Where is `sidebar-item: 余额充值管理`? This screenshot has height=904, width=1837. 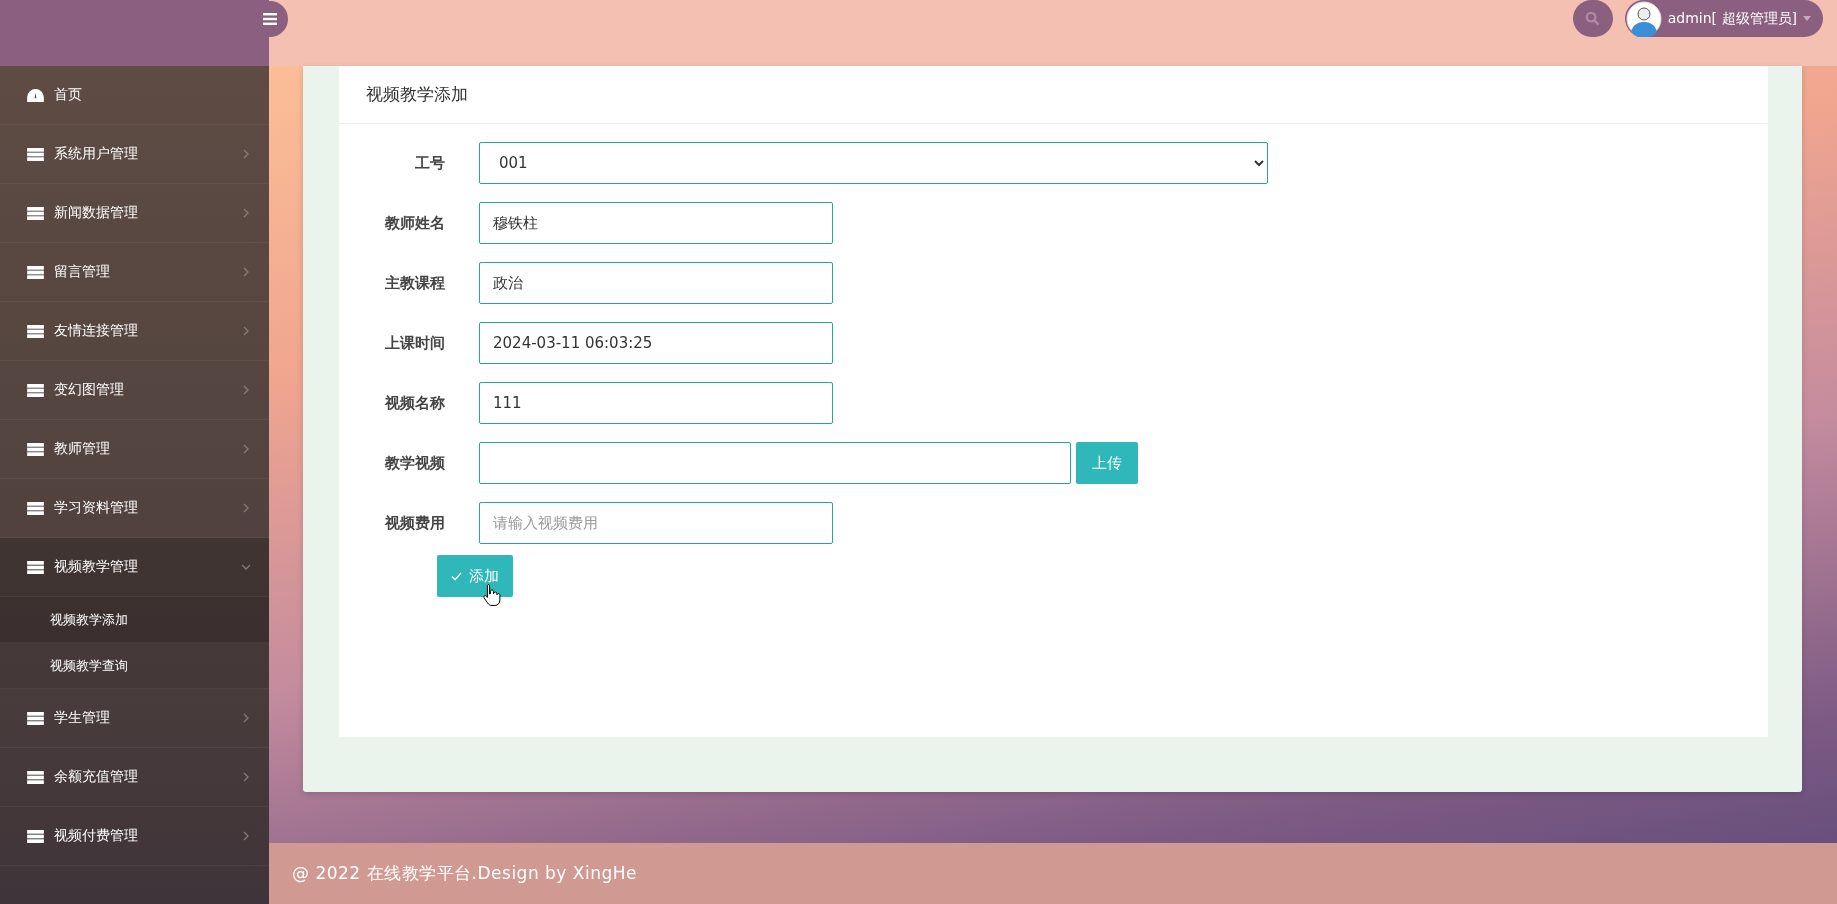
sidebar-item: 余额充值管理 is located at coordinates (134, 777).